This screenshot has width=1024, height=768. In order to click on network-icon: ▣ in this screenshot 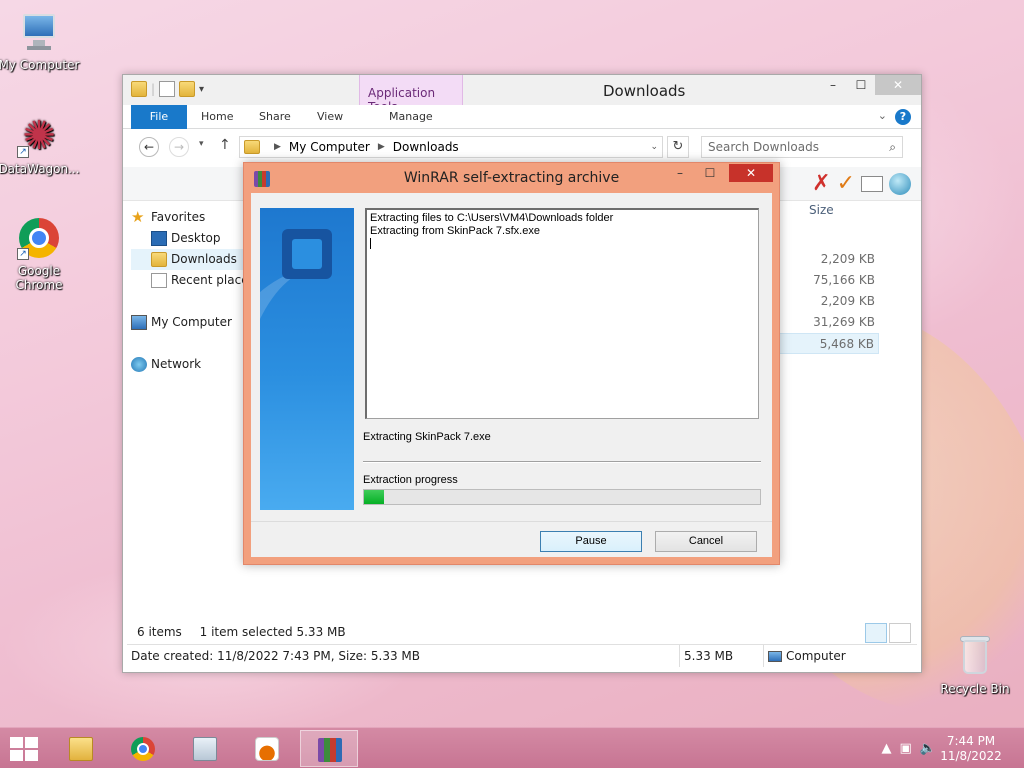, I will do `click(906, 748)`.